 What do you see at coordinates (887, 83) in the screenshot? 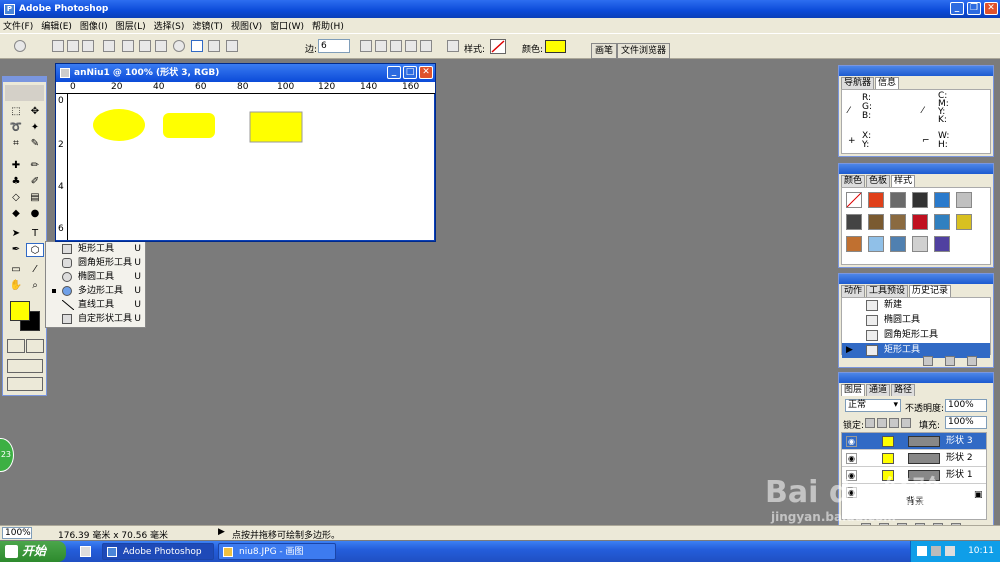
I see `tab-info: 信息` at bounding box center [887, 83].